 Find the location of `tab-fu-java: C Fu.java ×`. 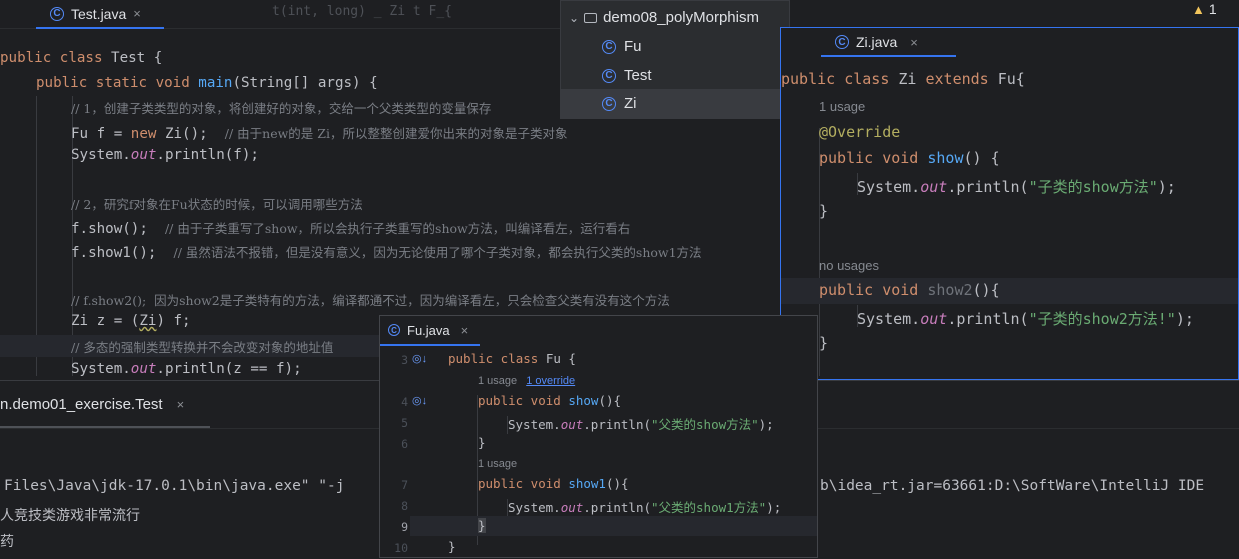

tab-fu-java: C Fu.java × is located at coordinates (428, 330).